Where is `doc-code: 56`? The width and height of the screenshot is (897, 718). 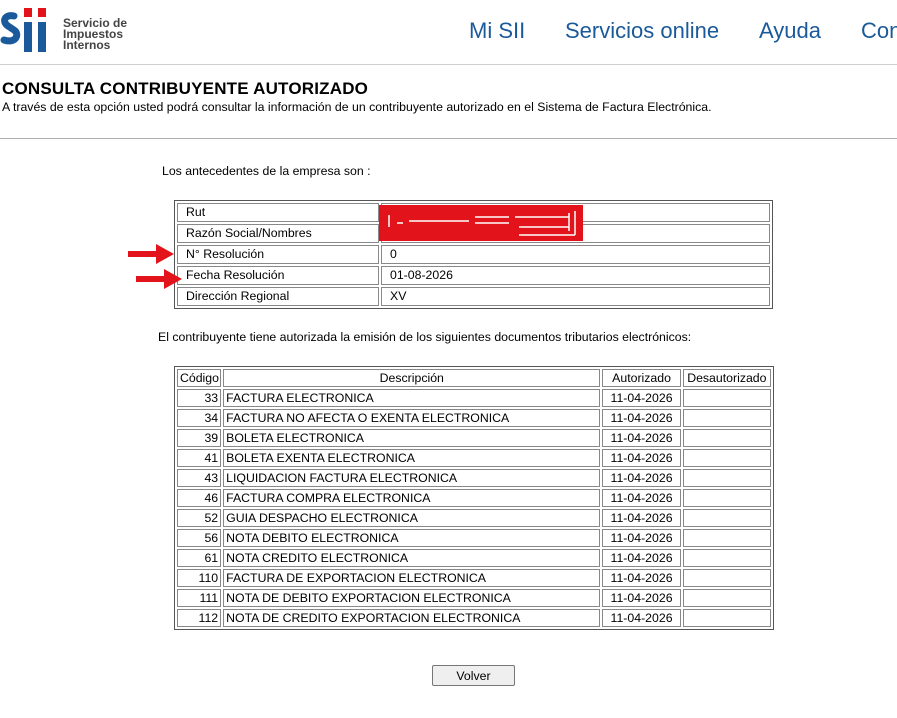 doc-code: 56 is located at coordinates (199, 538).